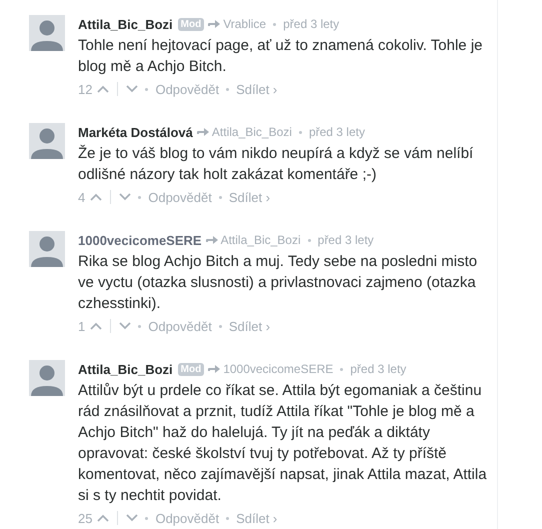  Describe the element at coordinates (135, 132) in the screenshot. I see `author-name: Markéta Dostálová` at that location.